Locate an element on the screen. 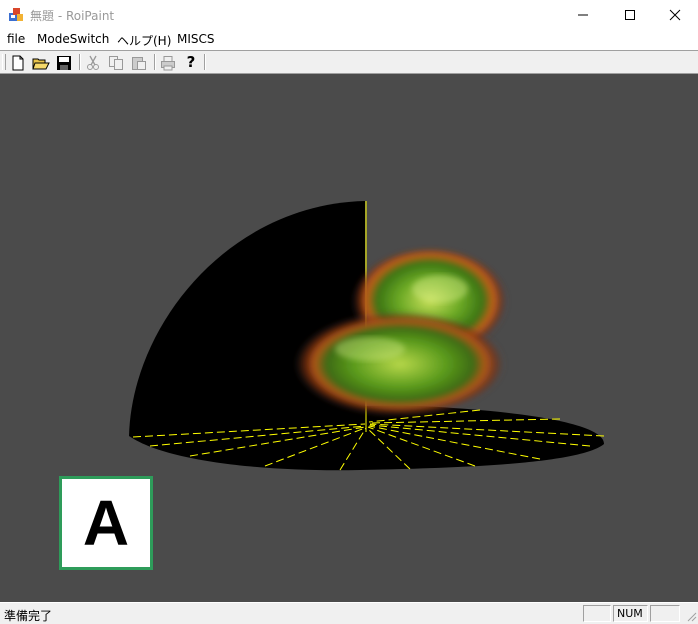 The width and height of the screenshot is (698, 624). minimize-button is located at coordinates (583, 15).